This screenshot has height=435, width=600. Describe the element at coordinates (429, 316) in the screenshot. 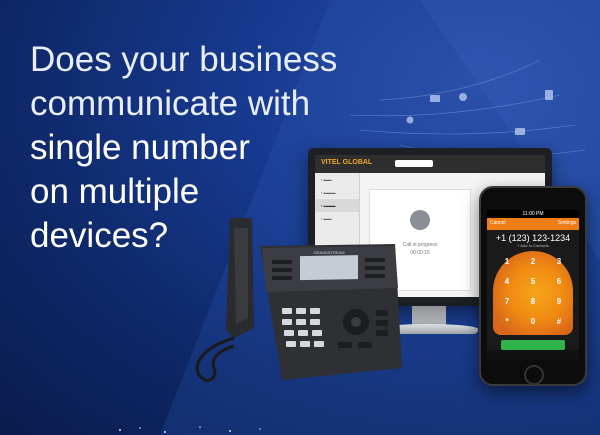

I see `monitor-stand` at that location.